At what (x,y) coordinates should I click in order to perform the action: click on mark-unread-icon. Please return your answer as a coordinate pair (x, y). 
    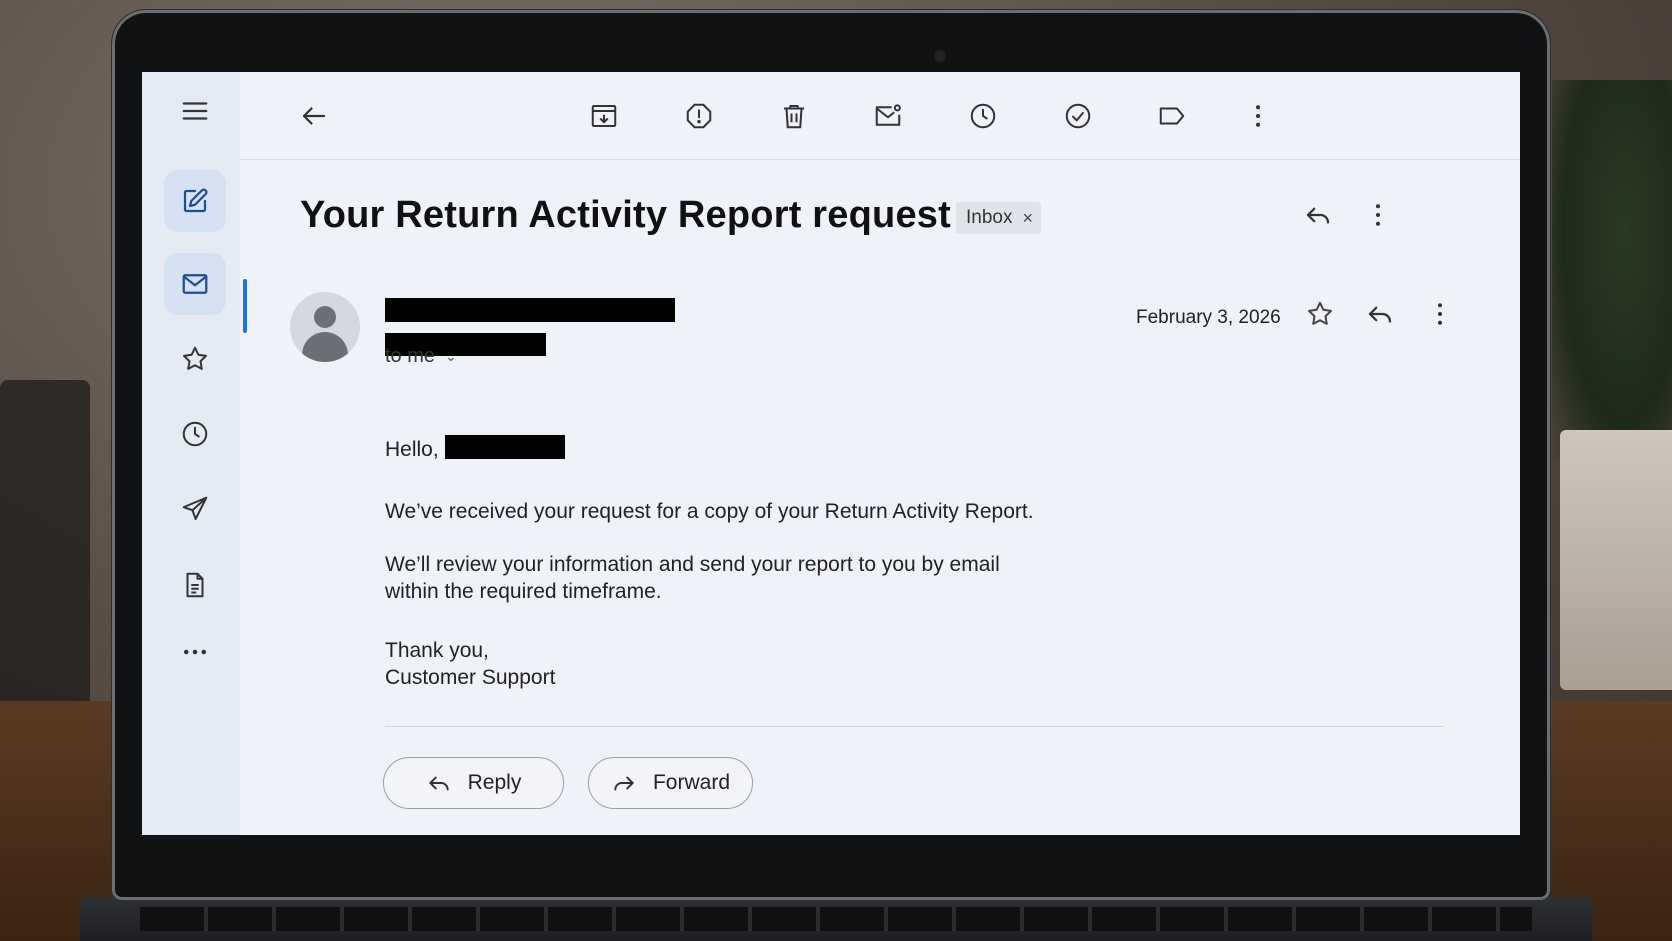
    Looking at the image, I should click on (888, 115).